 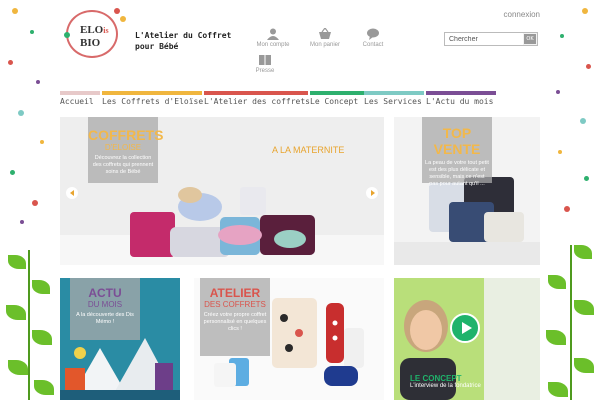 I want to click on menu-item-atelier: L'Atelier des coffrets, so click(x=257, y=99).